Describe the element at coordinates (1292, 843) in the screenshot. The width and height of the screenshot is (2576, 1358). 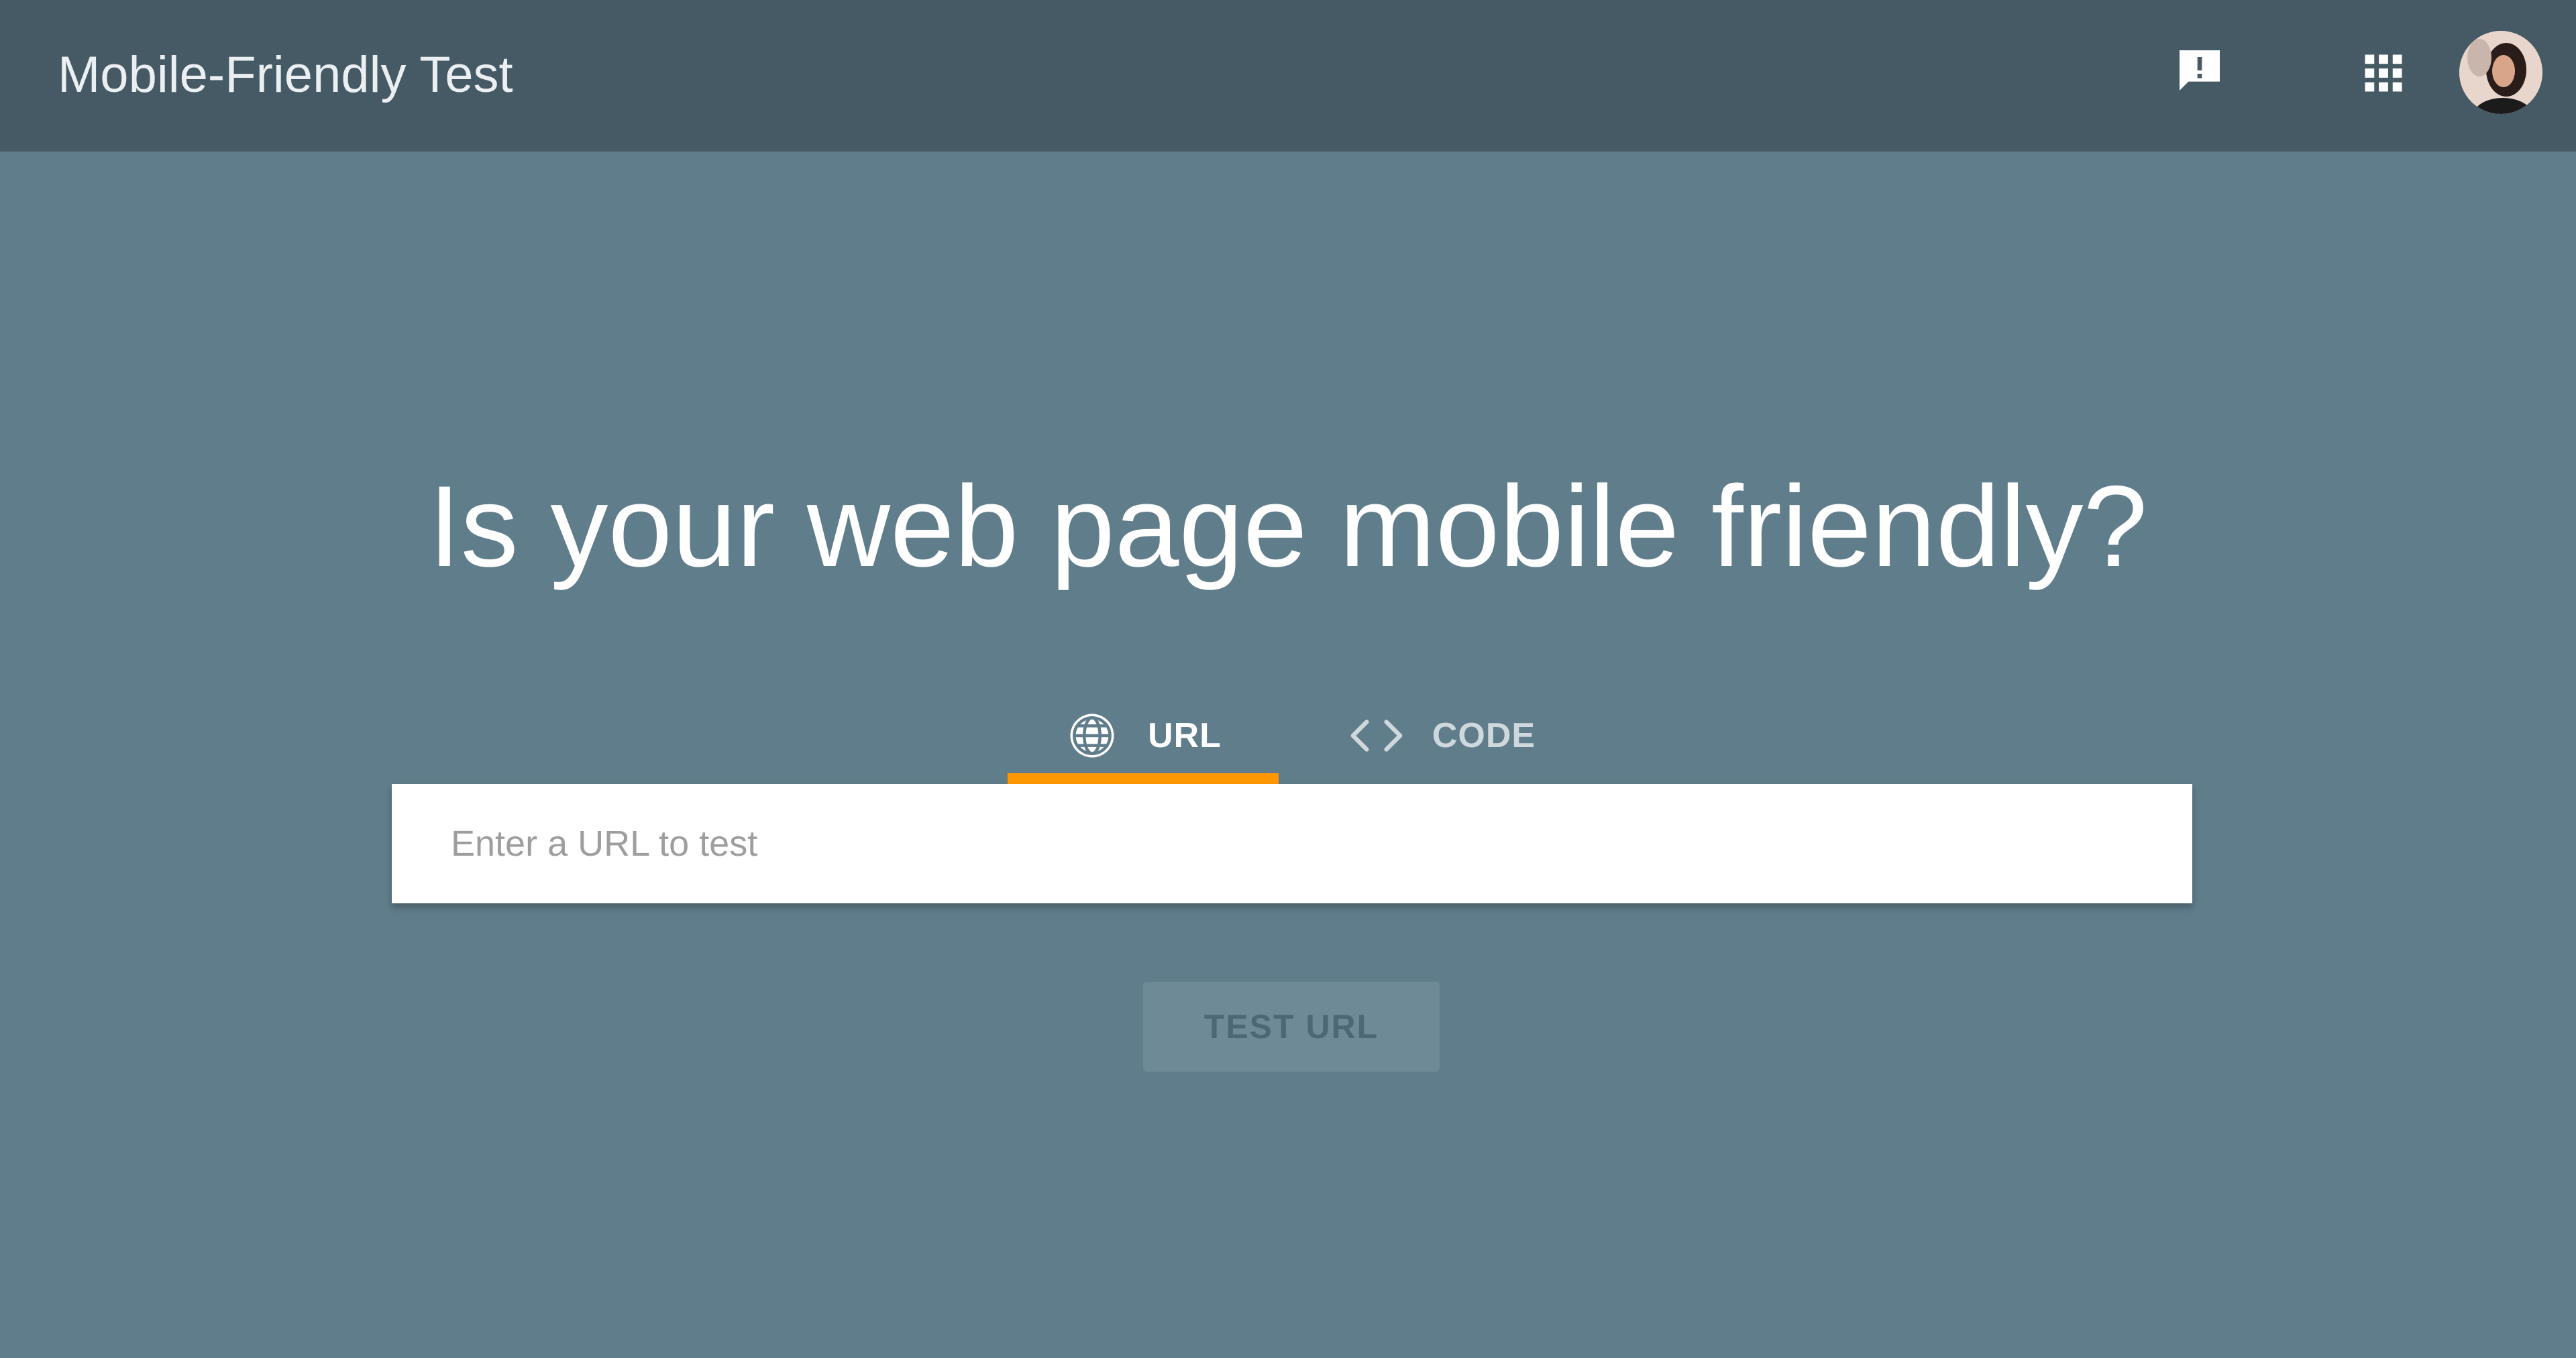
I see `url-input` at that location.